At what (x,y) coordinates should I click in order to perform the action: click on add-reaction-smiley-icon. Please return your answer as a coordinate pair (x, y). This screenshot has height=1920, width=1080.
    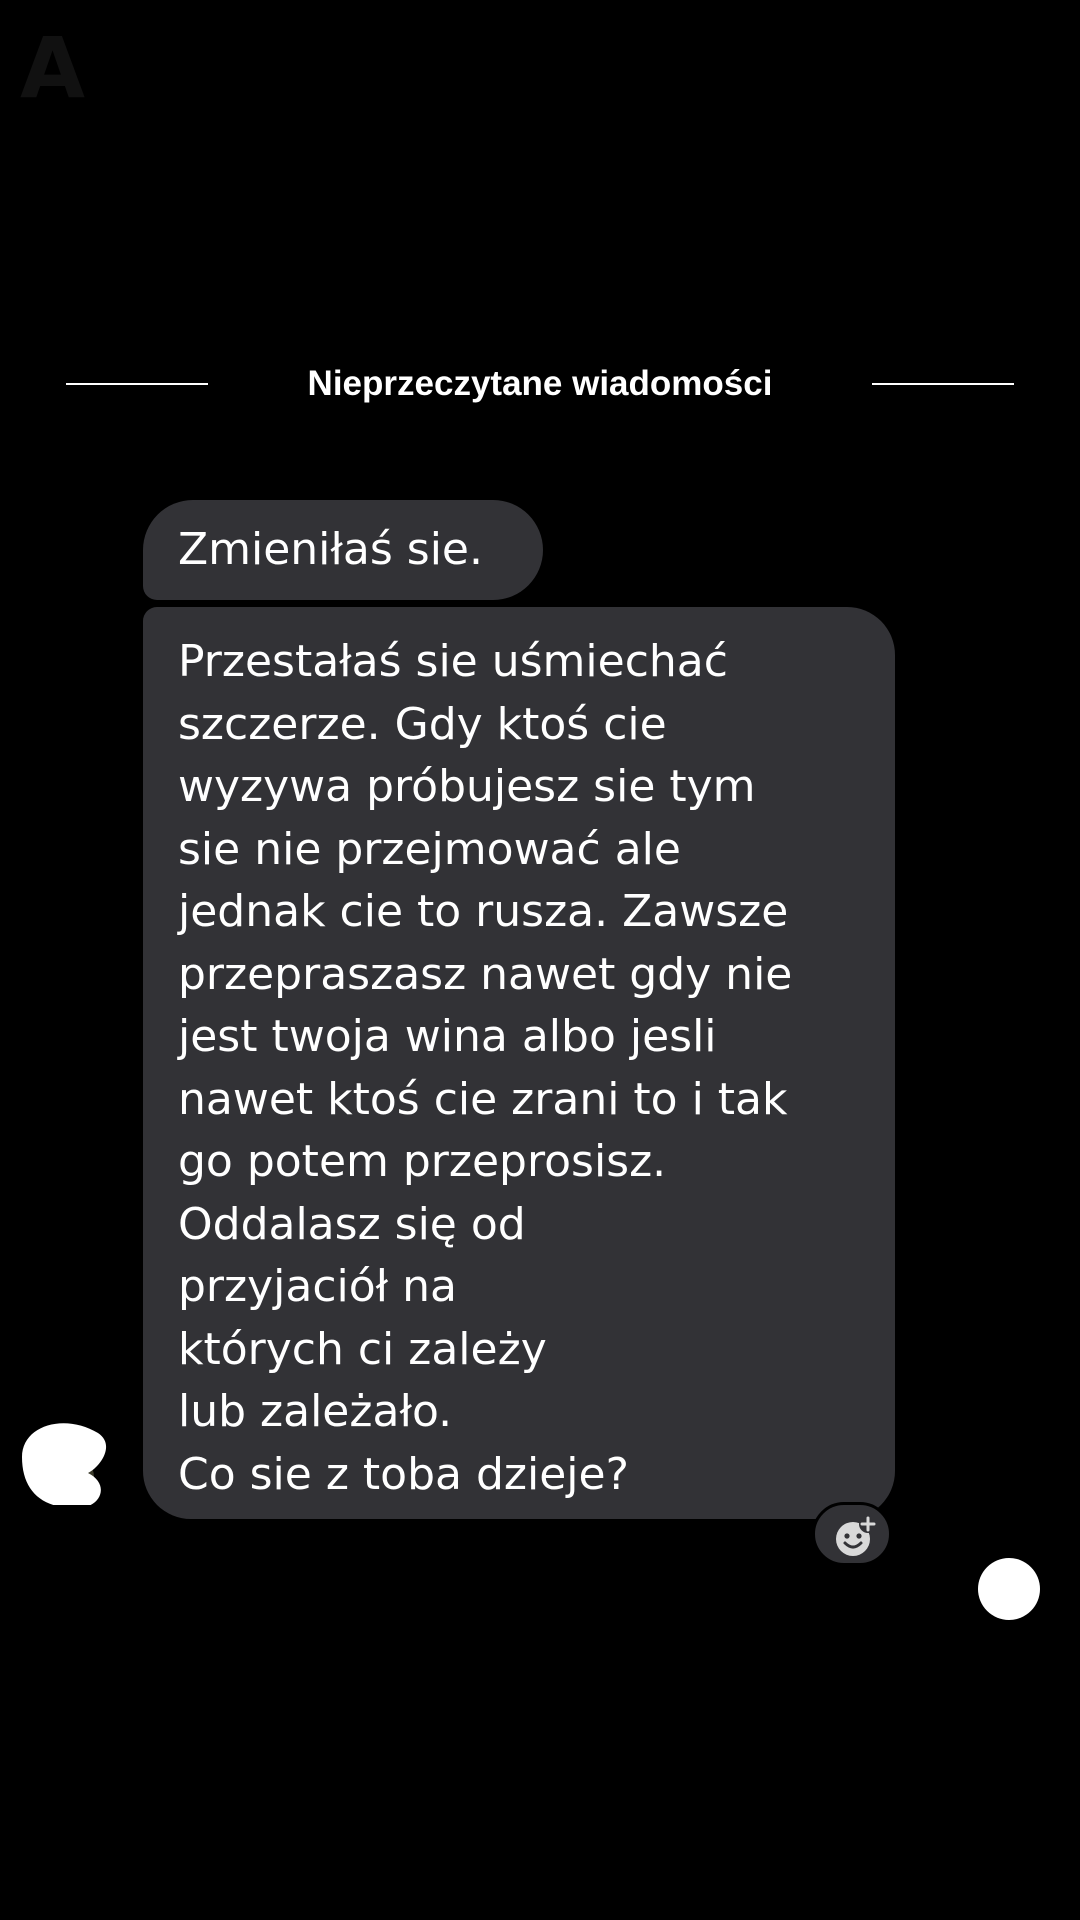
    Looking at the image, I should click on (856, 1535).